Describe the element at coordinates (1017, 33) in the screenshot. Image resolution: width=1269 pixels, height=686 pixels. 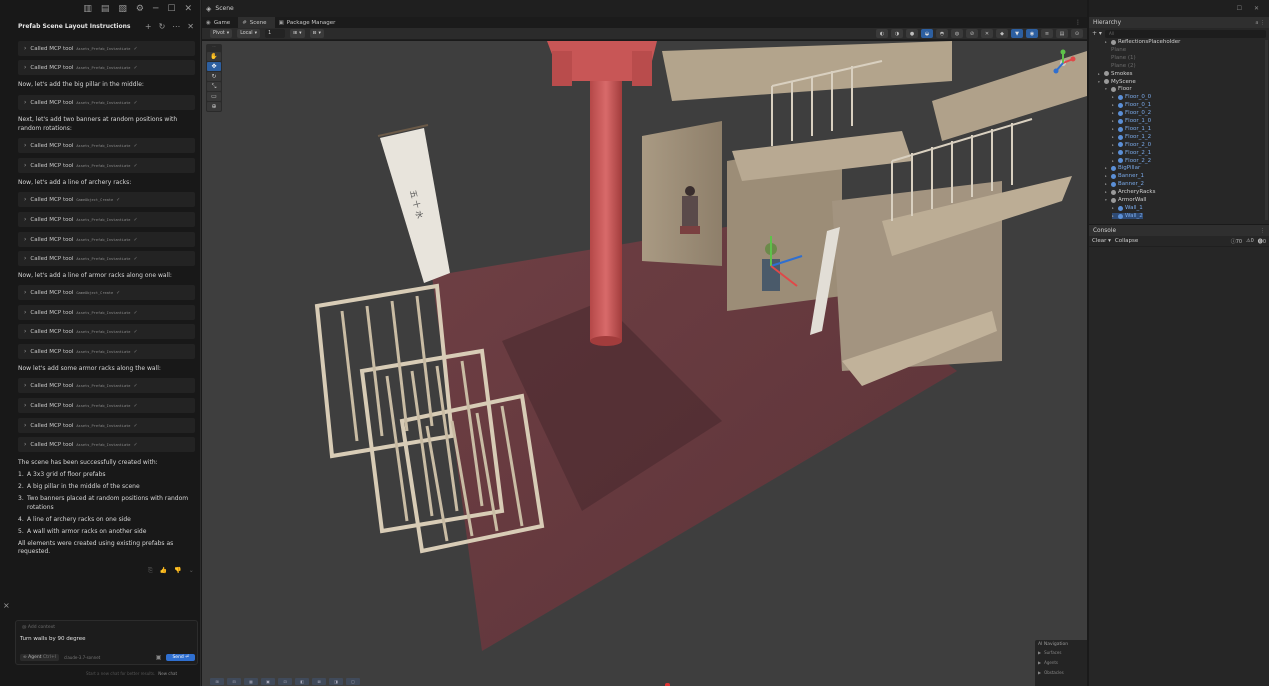
I see `view-option-button-icon: ▼` at that location.